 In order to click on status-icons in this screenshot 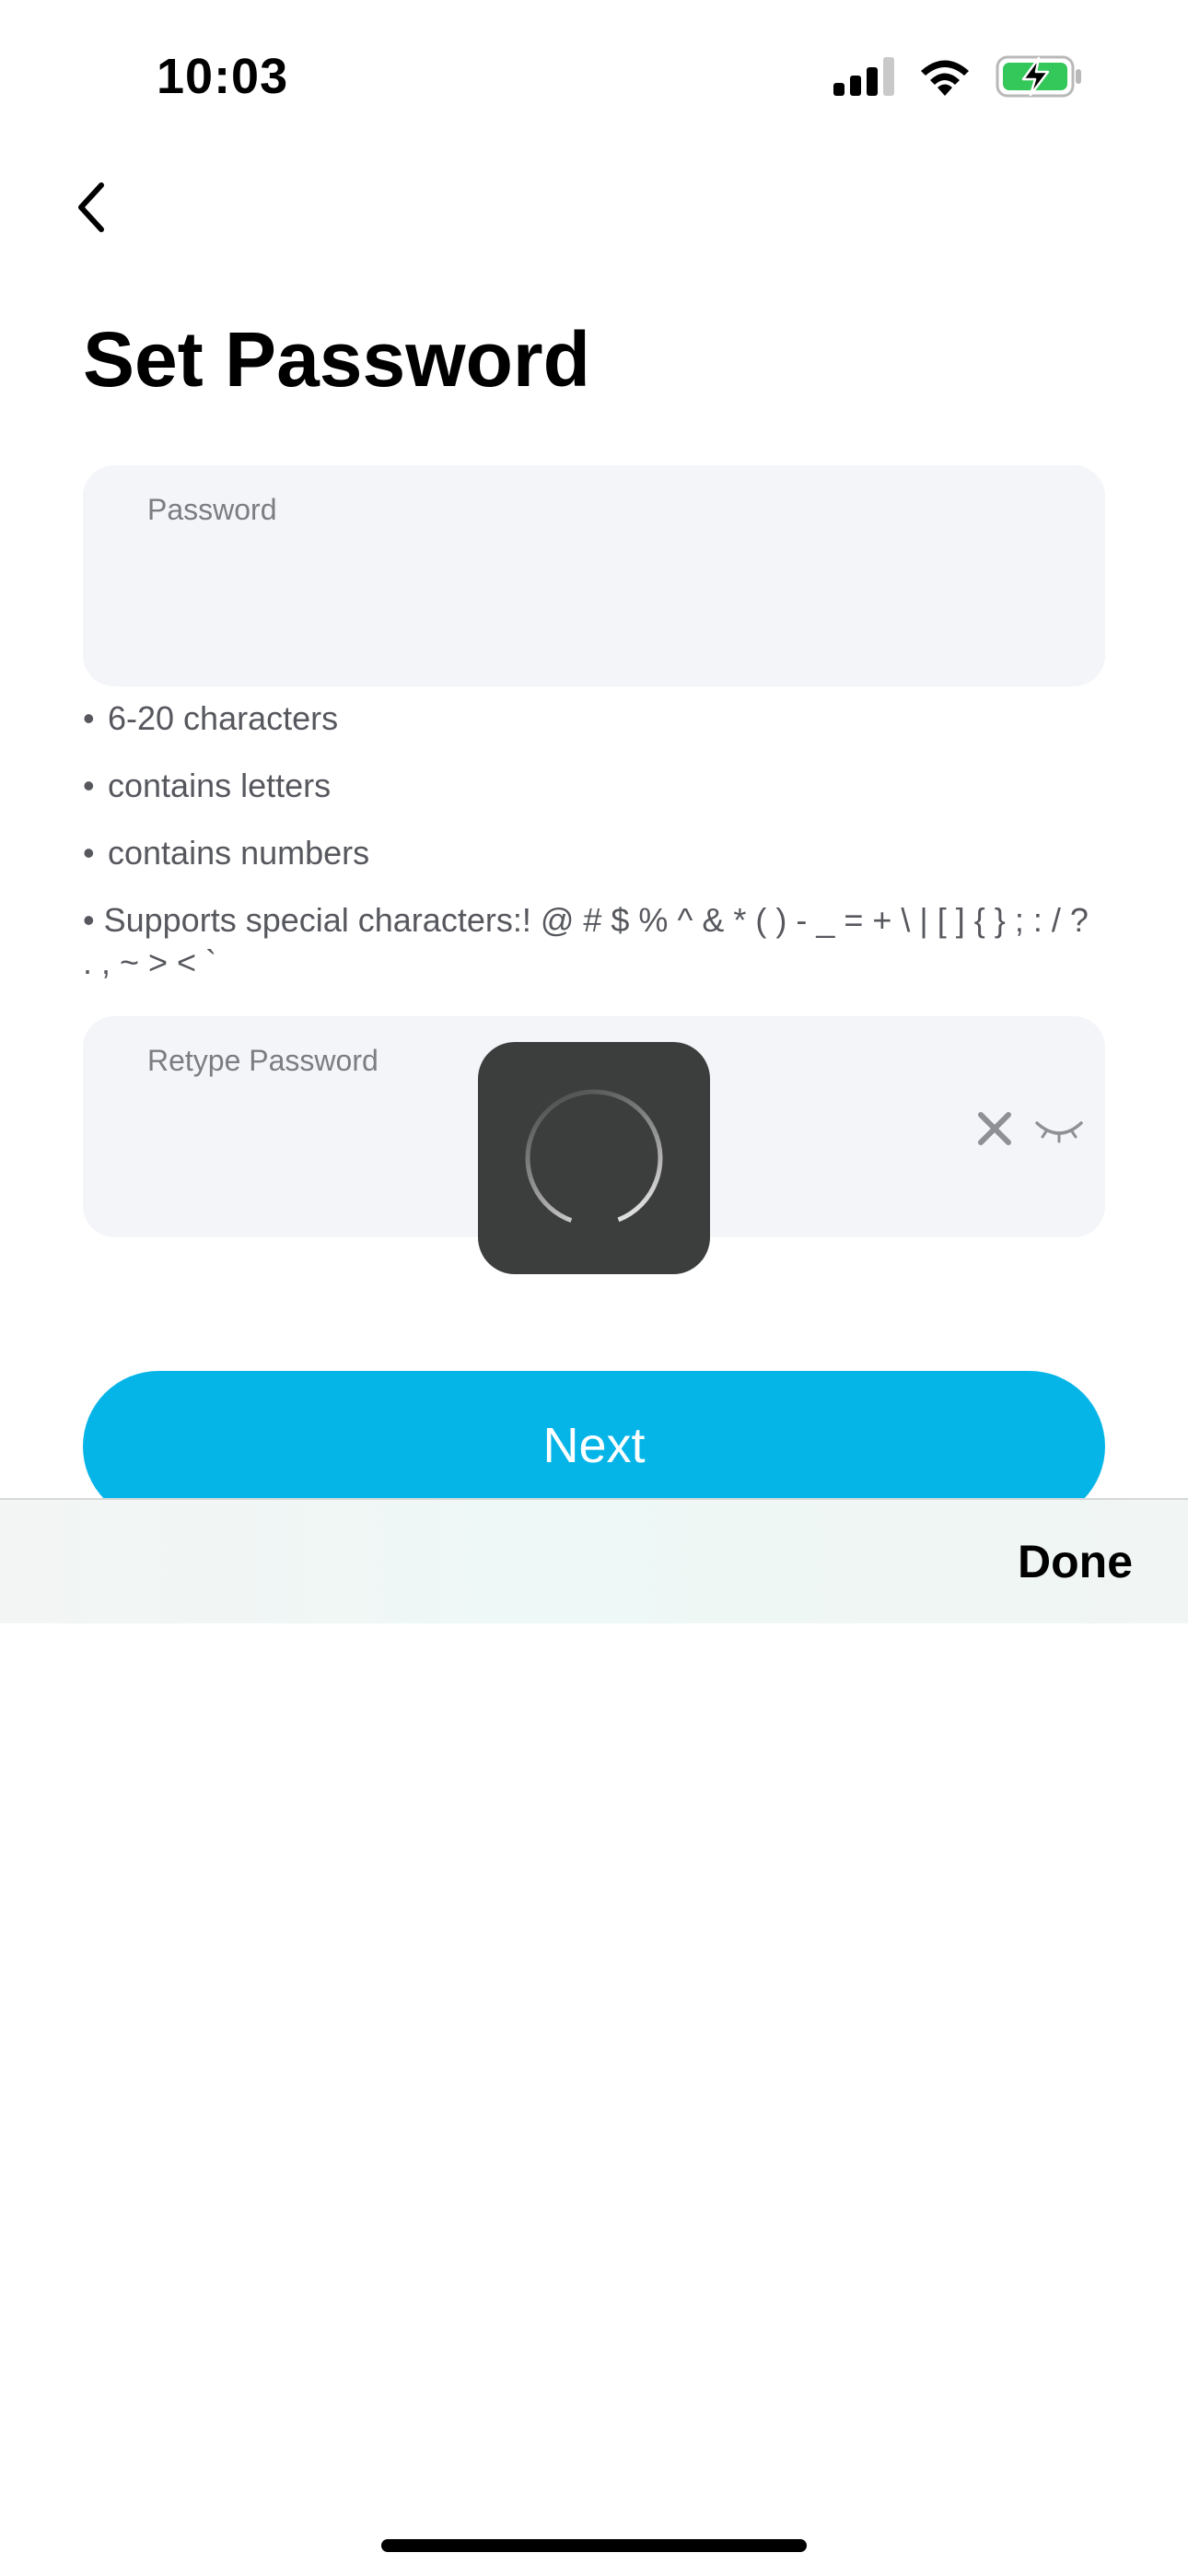, I will do `click(957, 76)`.